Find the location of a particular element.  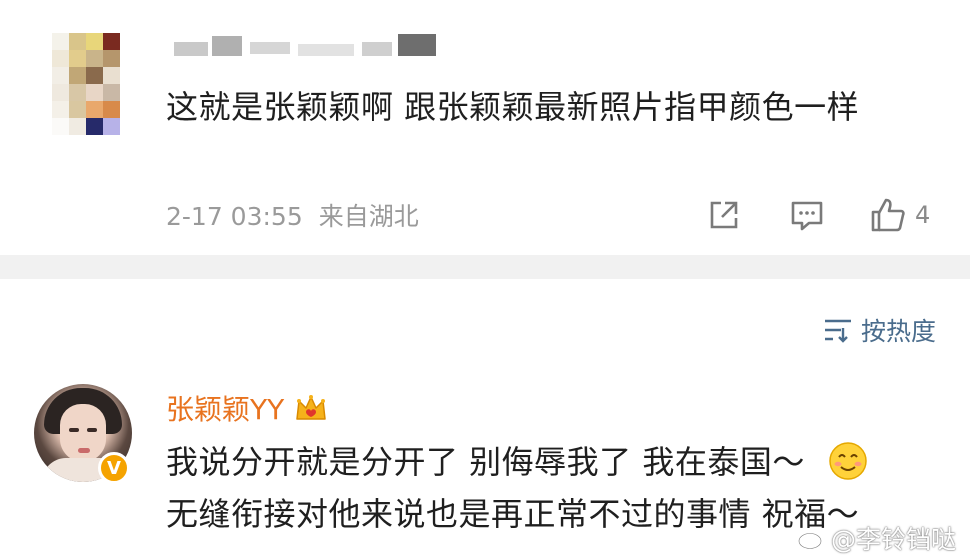

weibo-logo-icon is located at coordinates (811, 539).